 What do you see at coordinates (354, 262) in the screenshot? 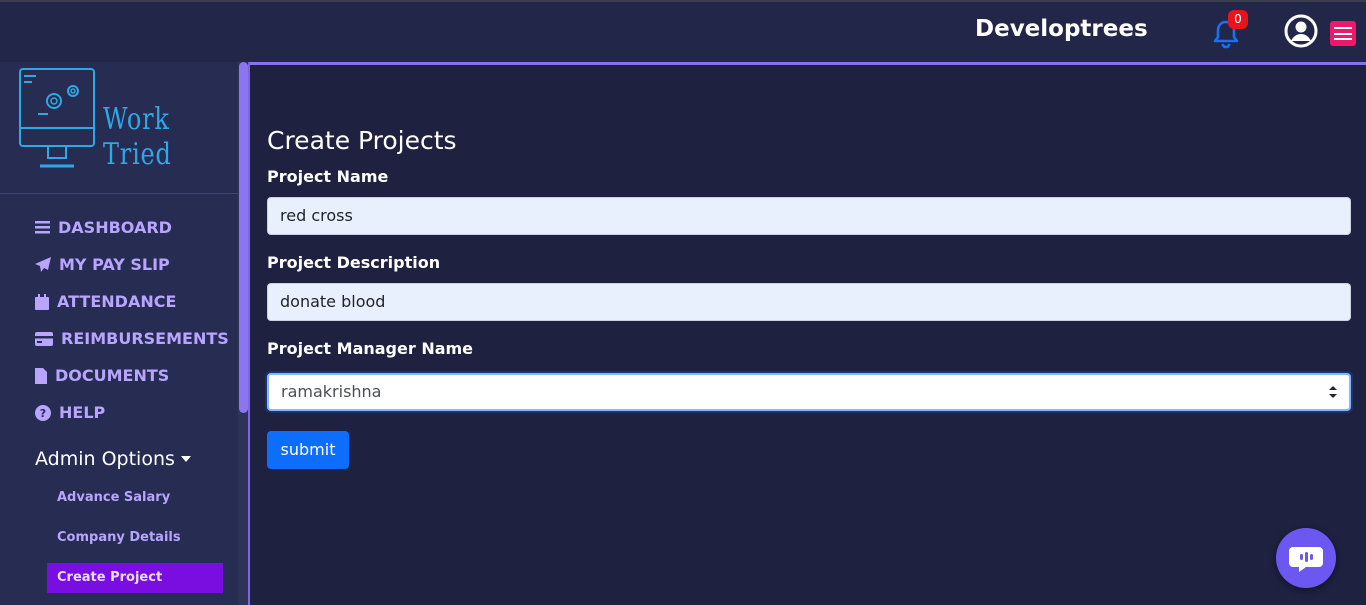
I see `project-description-label: Project Description` at bounding box center [354, 262].